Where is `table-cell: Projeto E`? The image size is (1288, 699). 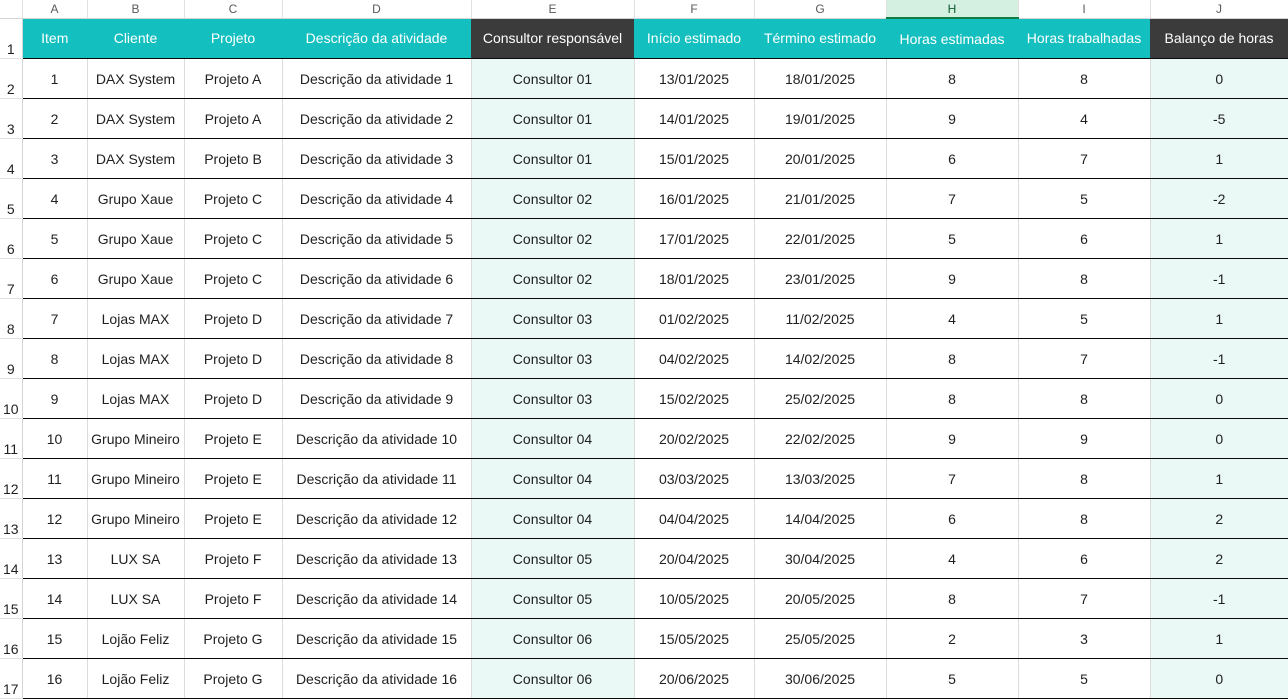
table-cell: Projeto E is located at coordinates (232, 438).